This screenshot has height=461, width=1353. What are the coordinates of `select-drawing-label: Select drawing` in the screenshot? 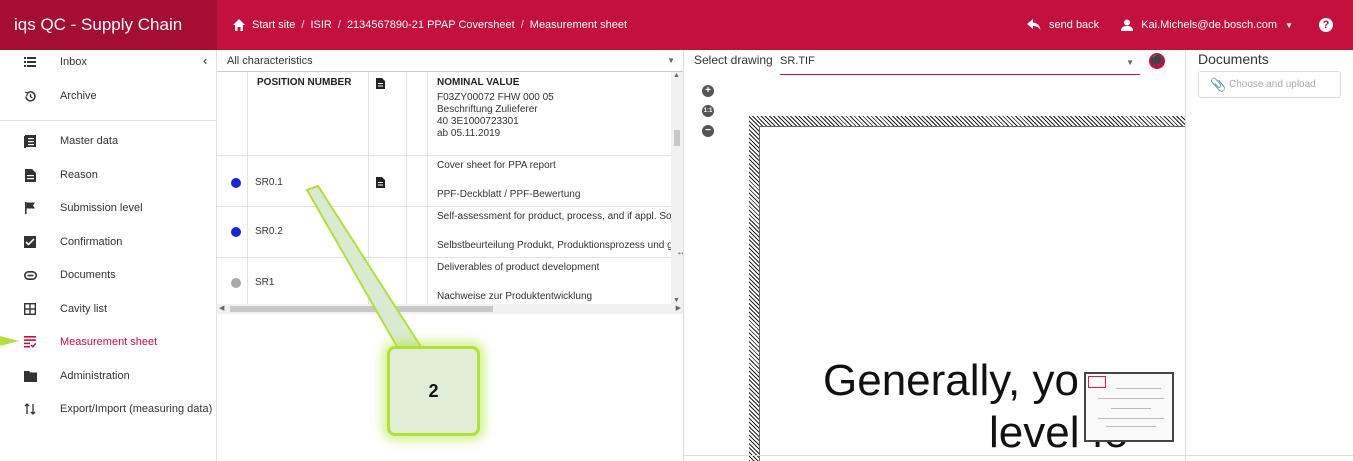 It's located at (733, 60).